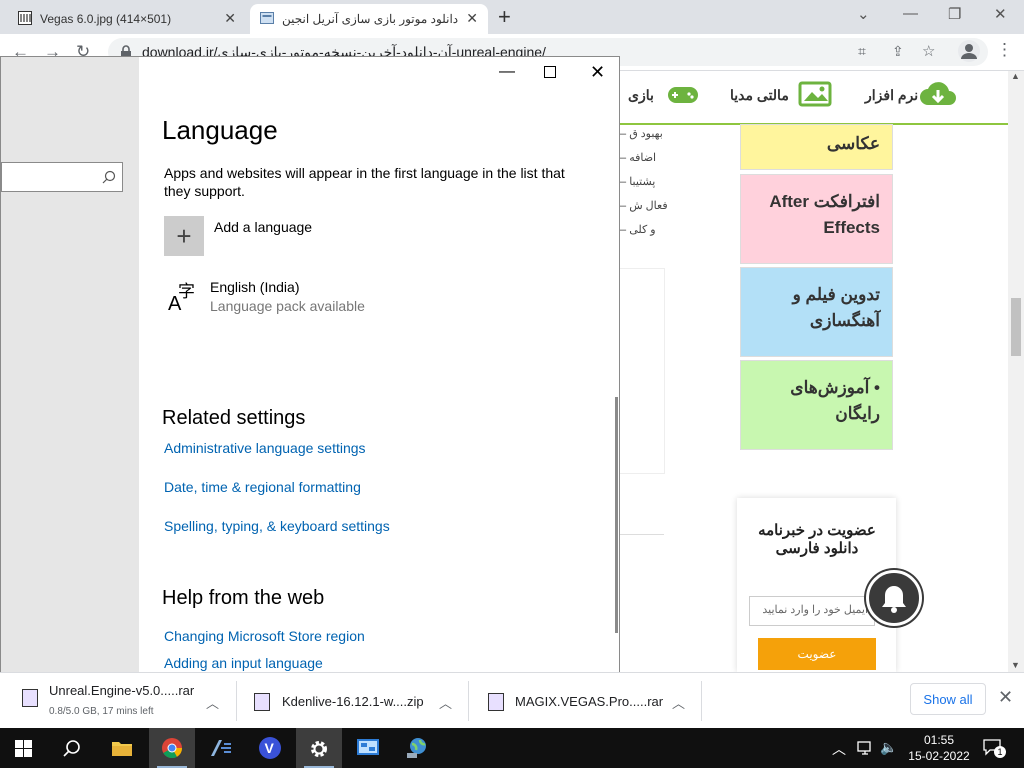 The width and height of the screenshot is (1024, 768). I want to click on tab-vegas-image: Vegas 6.0.jpg (414×501) ✕, so click(127, 19).